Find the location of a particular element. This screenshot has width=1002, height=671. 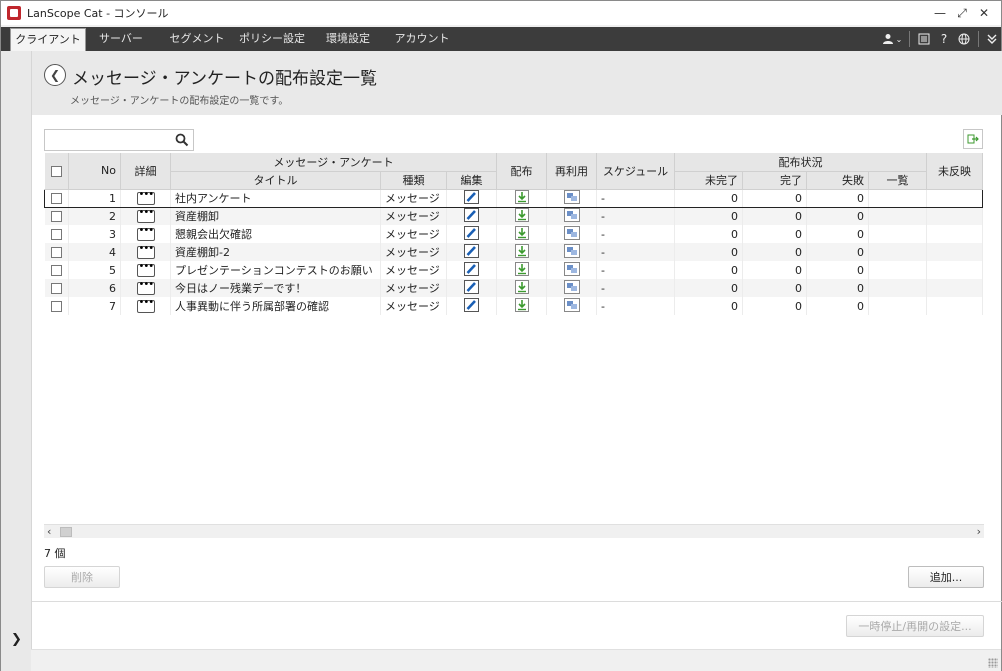

col-failed: 失敗 is located at coordinates (837, 180).